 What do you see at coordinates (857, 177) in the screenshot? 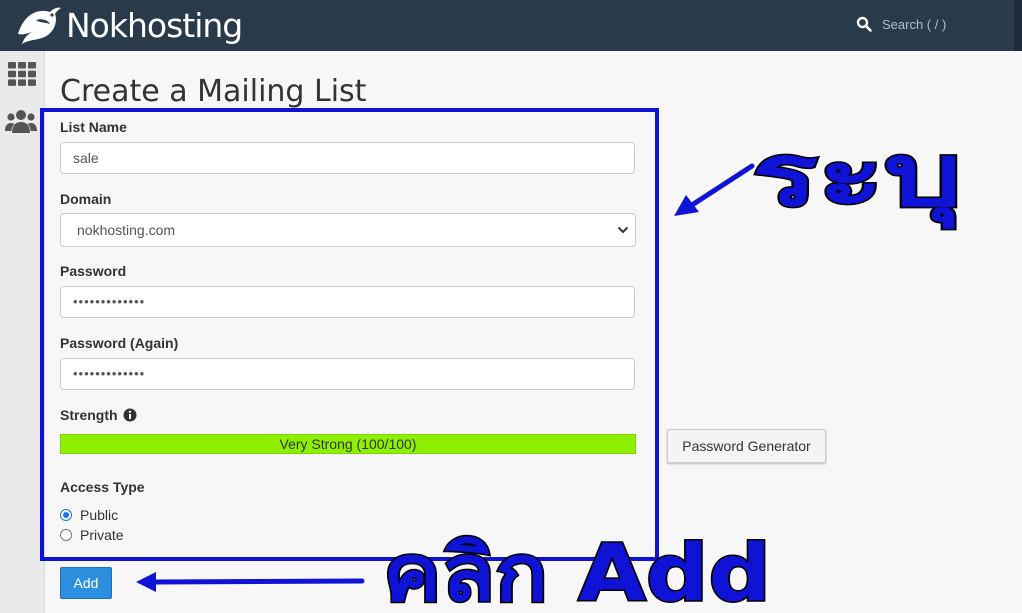
I see `annotation-specify-text: ระบุ` at bounding box center [857, 177].